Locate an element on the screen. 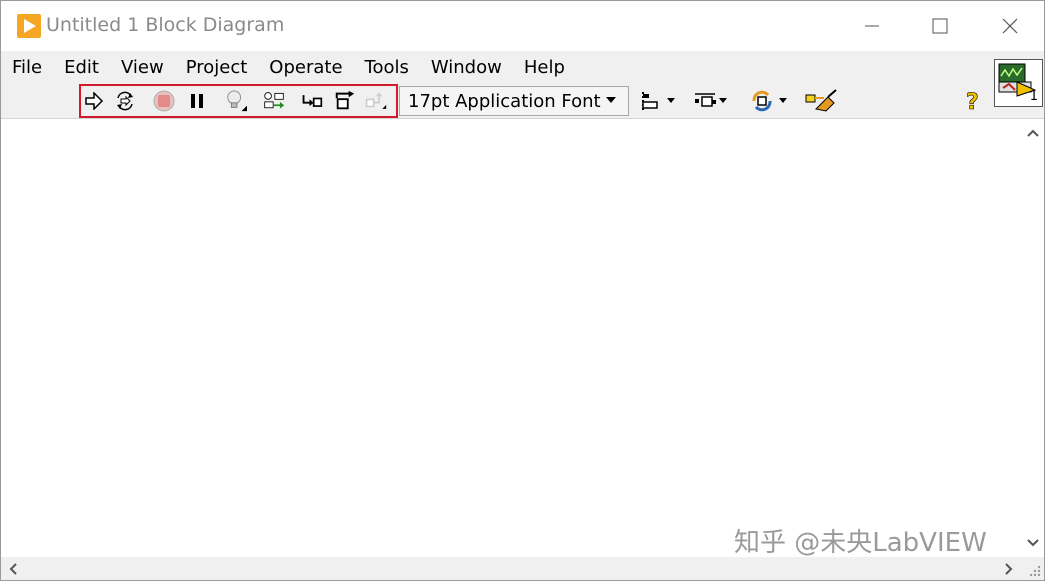 Image resolution: width=1045 pixels, height=581 pixels. menu-tools: Tools is located at coordinates (387, 67).